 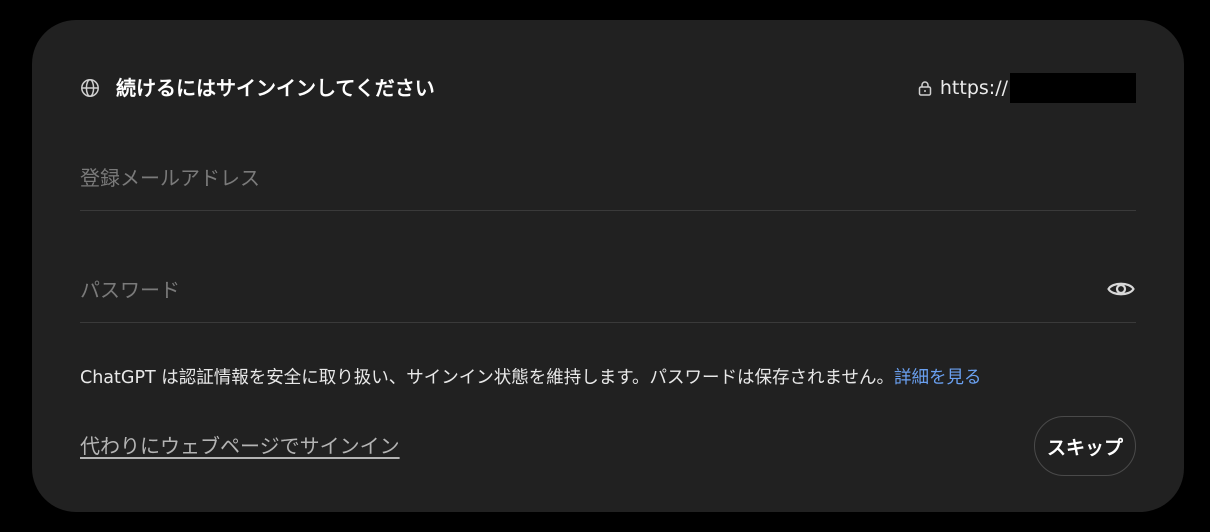 What do you see at coordinates (240, 446) in the screenshot?
I see `web-signin-link: 代わりにウェブページでサインイン` at bounding box center [240, 446].